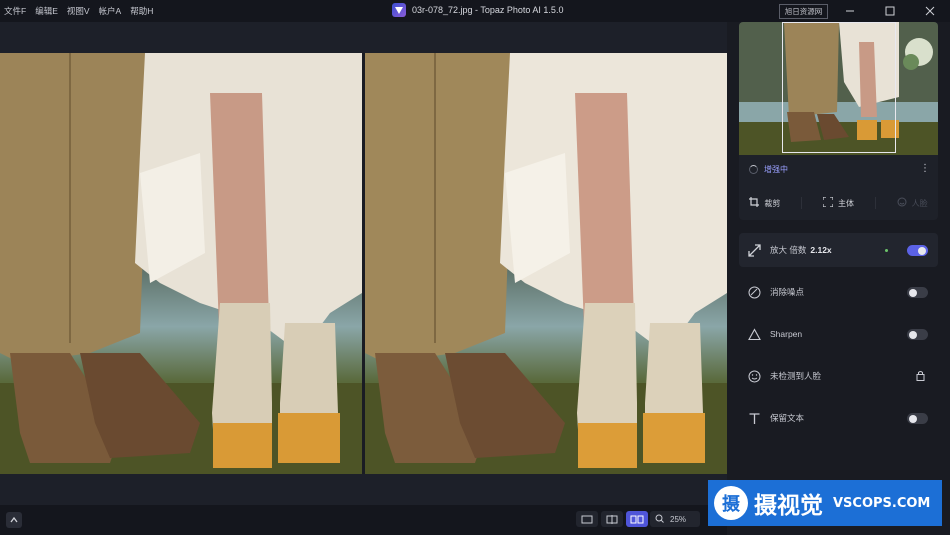 The height and width of the screenshot is (535, 950). Describe the element at coordinates (845, 203) in the screenshot. I see `subject-label: 主体` at that location.